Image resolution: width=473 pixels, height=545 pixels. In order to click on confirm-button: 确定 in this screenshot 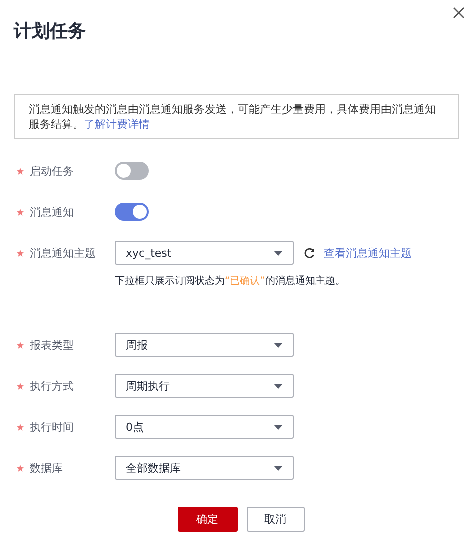, I will do `click(208, 519)`.